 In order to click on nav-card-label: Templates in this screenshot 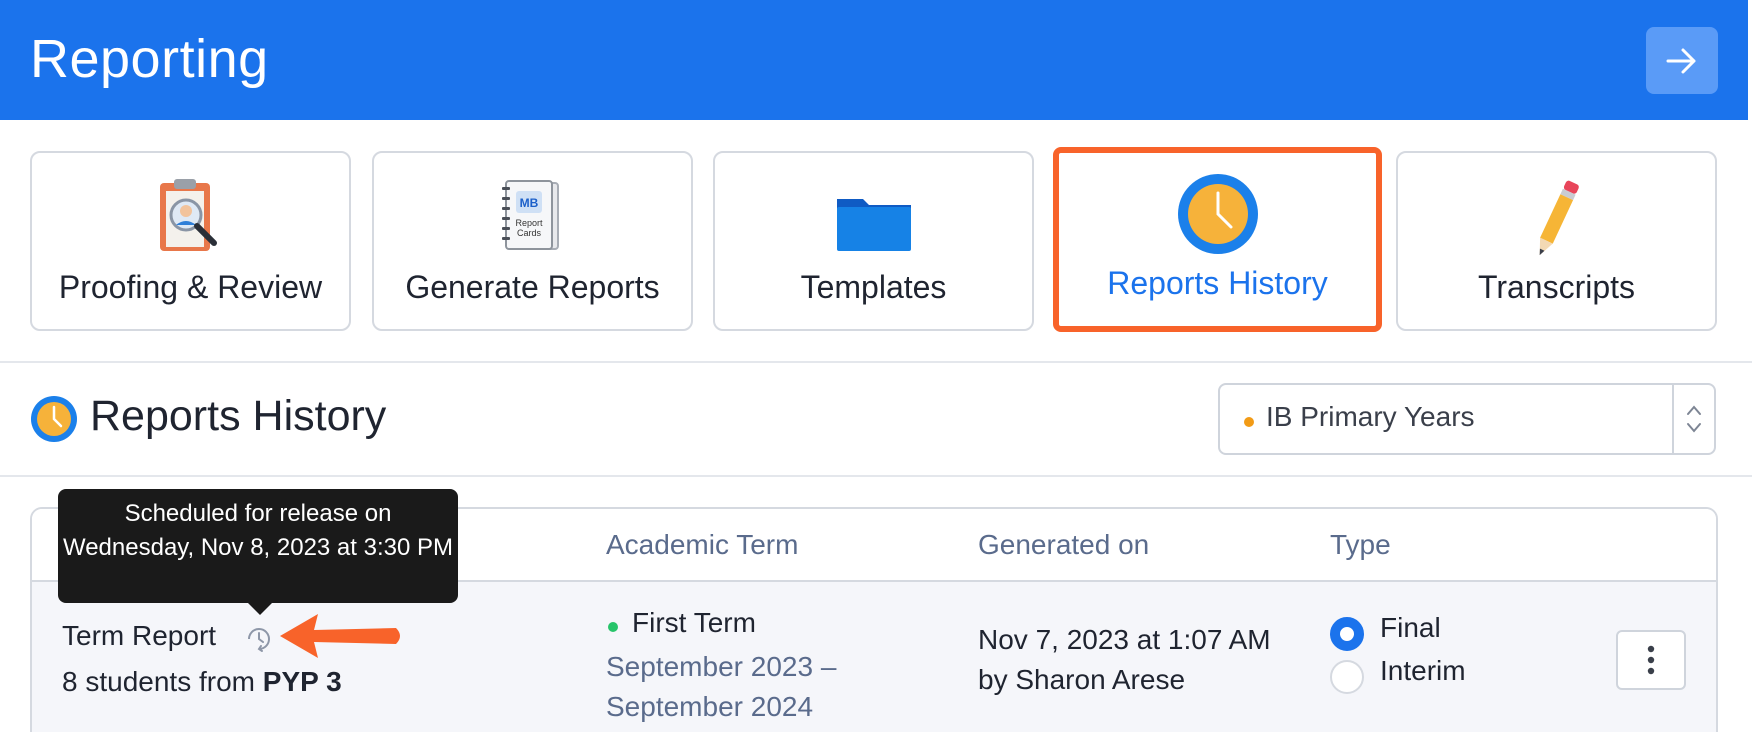, I will do `click(873, 287)`.